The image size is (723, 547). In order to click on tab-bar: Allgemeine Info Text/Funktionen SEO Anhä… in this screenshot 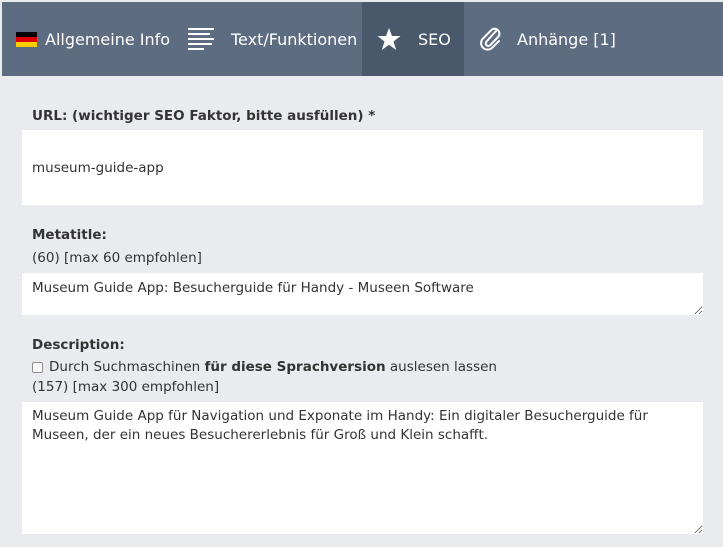, I will do `click(362, 39)`.